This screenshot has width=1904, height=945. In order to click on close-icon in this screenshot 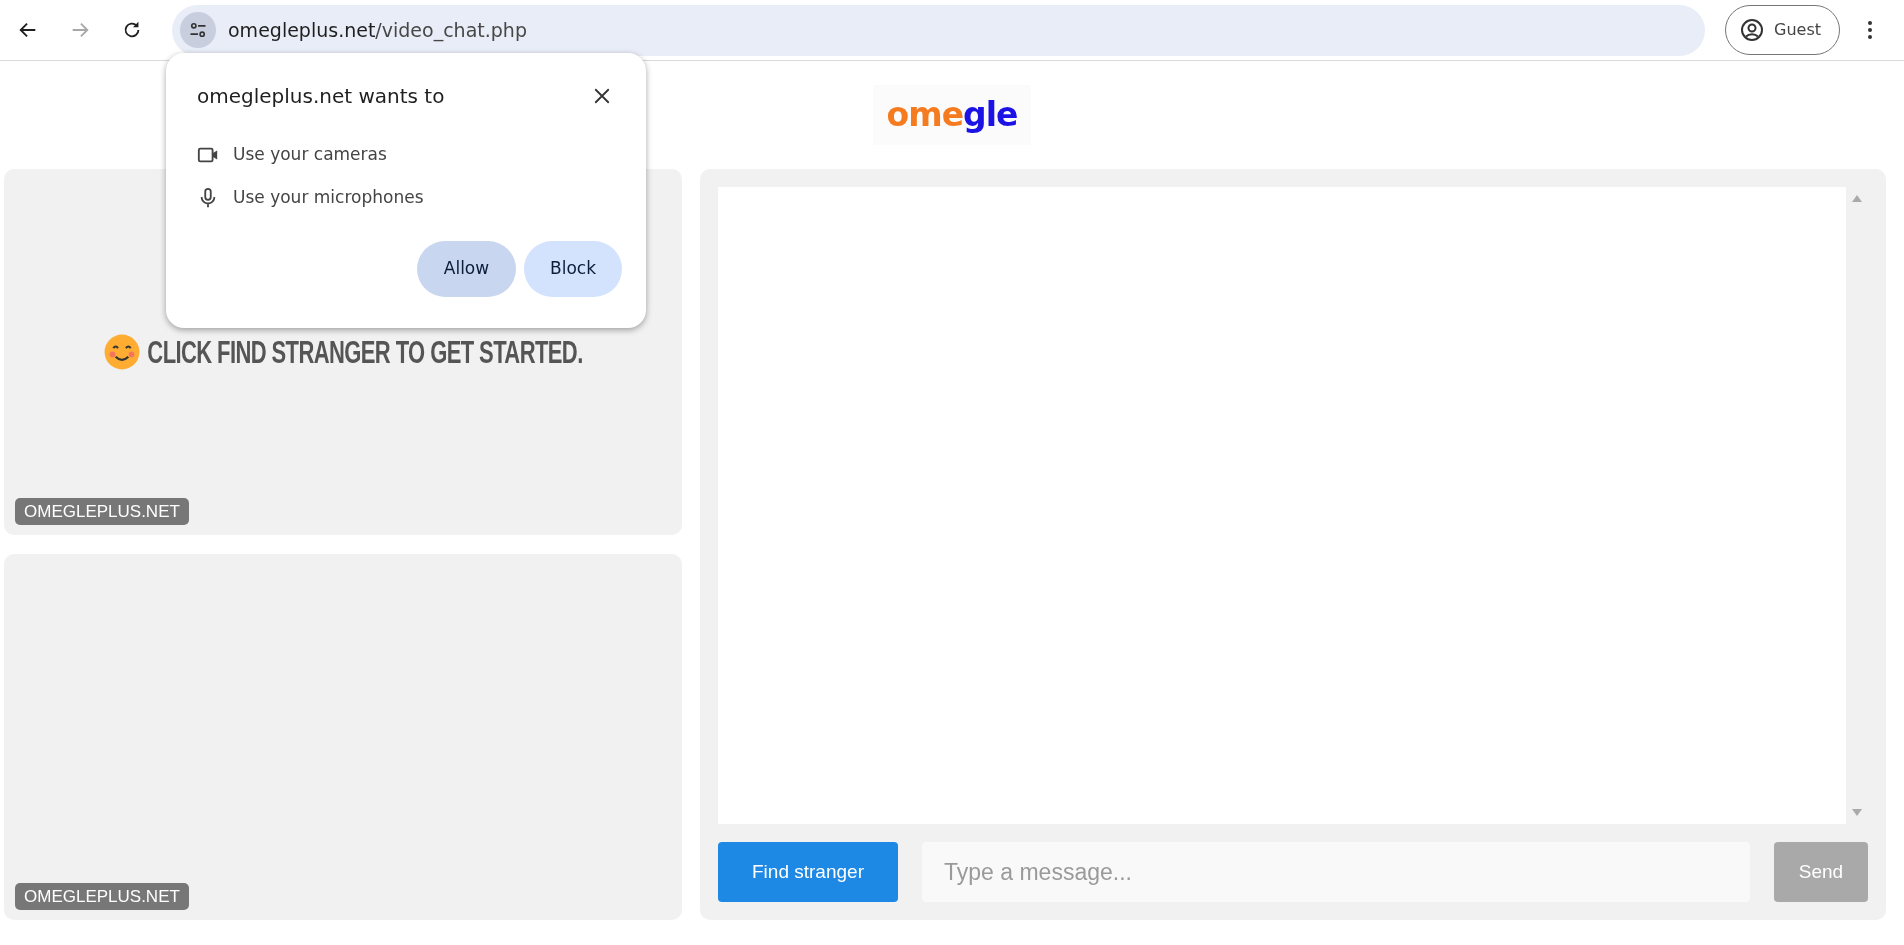, I will do `click(602, 96)`.